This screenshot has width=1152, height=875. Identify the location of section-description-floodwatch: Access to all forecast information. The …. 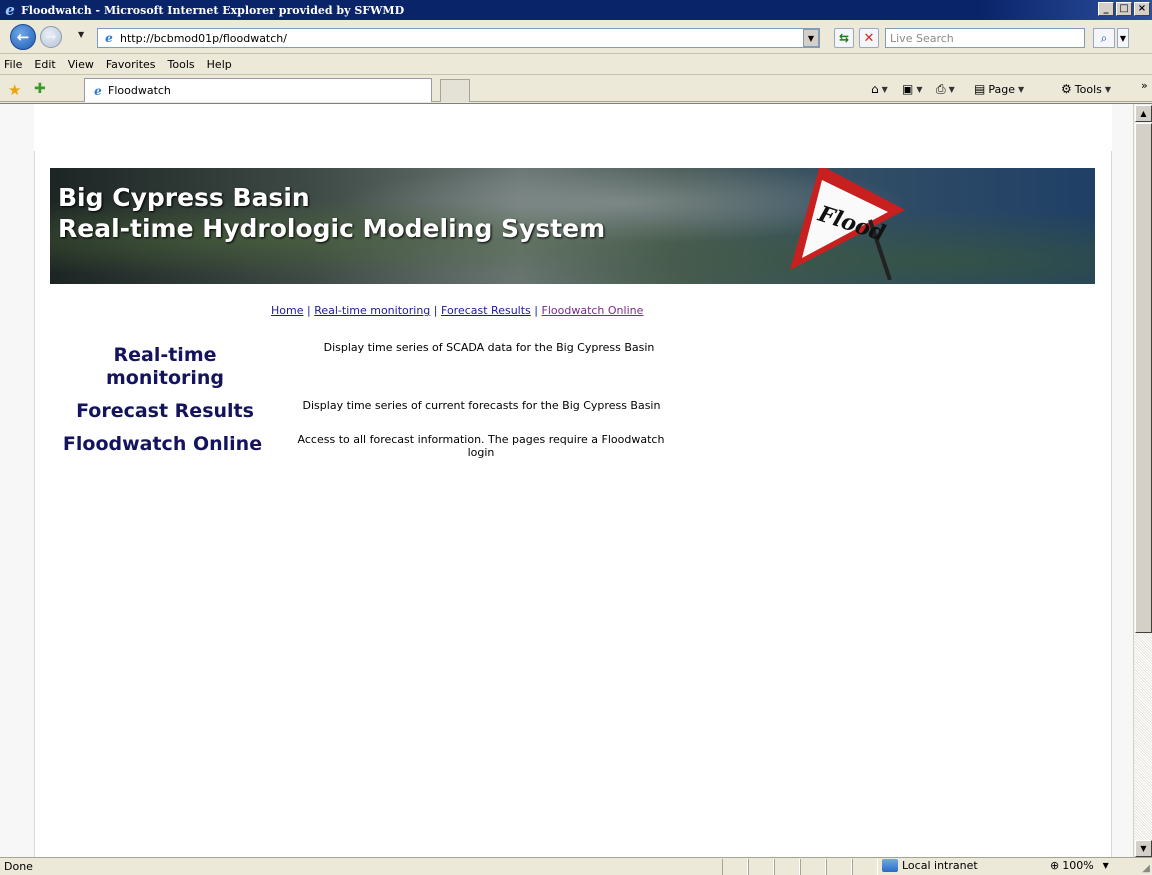
(481, 446).